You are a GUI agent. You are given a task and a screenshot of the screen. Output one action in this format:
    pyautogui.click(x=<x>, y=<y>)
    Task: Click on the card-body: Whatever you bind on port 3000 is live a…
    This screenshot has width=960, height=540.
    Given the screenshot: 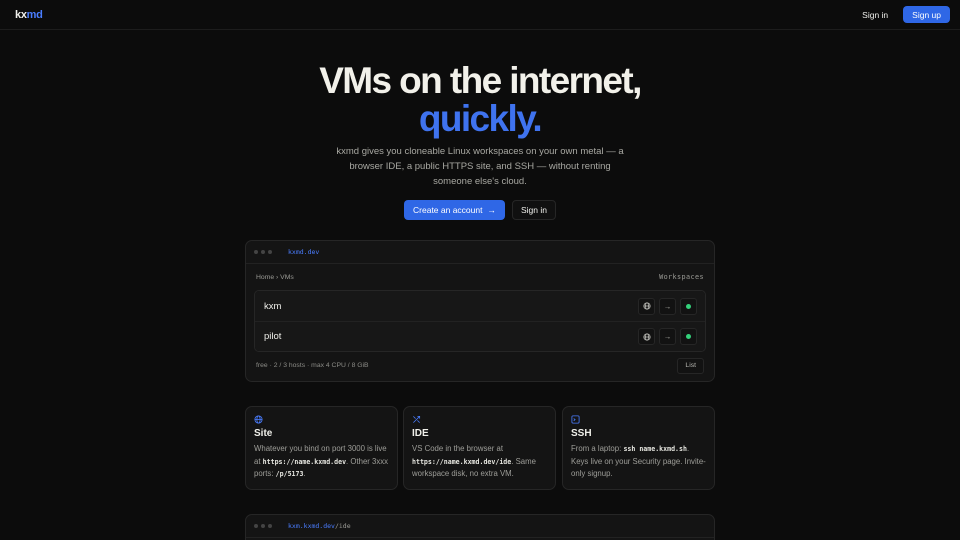 What is the action you would take?
    pyautogui.click(x=321, y=462)
    